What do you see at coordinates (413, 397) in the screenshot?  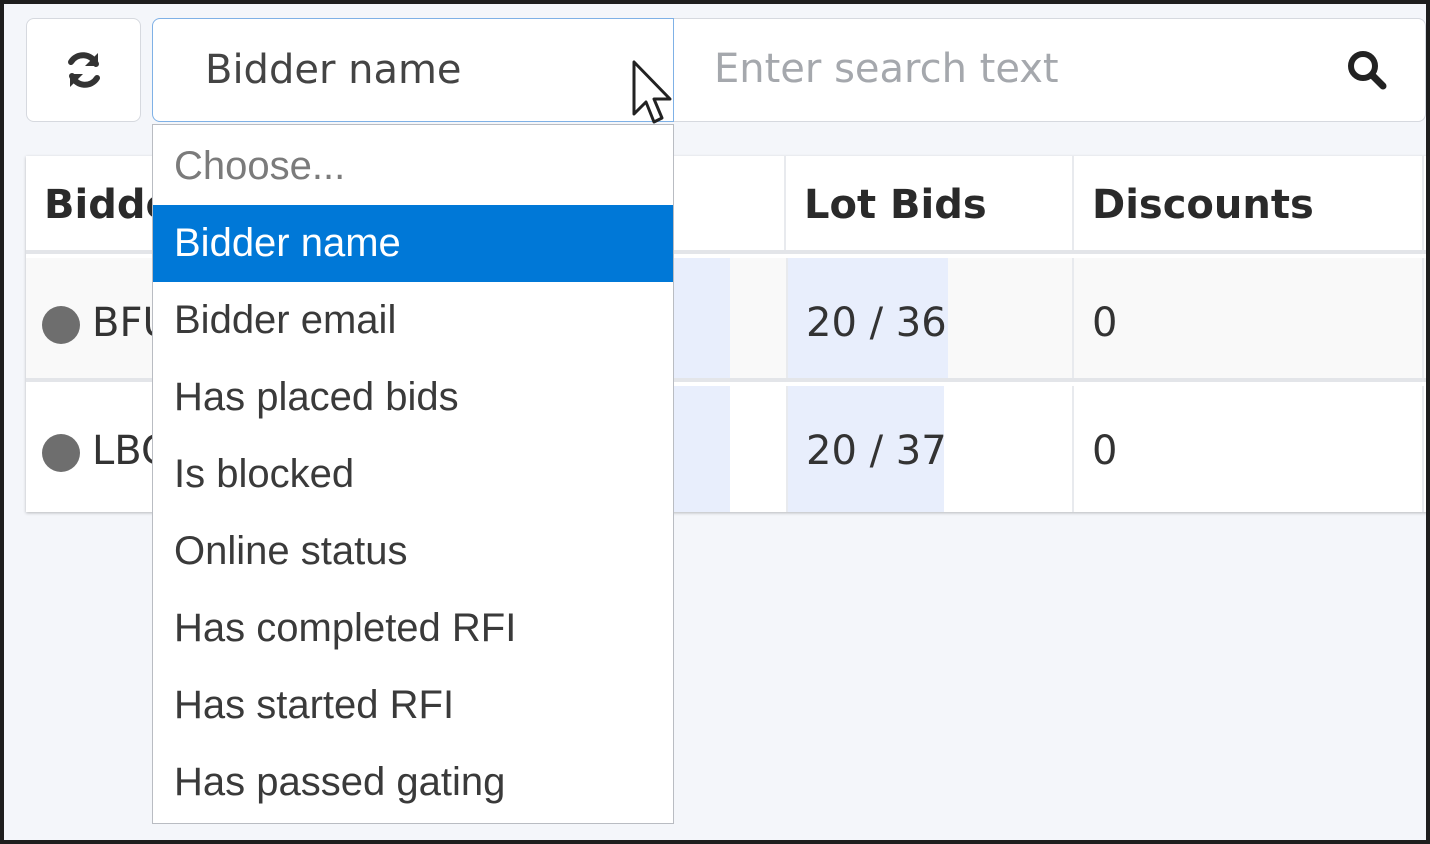 I see `dropdown-option-has-placed-bids: Has placed bids` at bounding box center [413, 397].